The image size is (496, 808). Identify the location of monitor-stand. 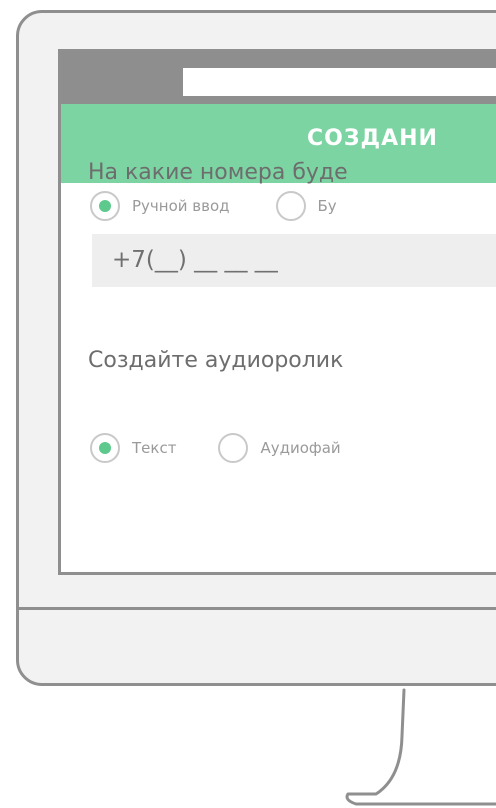
(420, 747).